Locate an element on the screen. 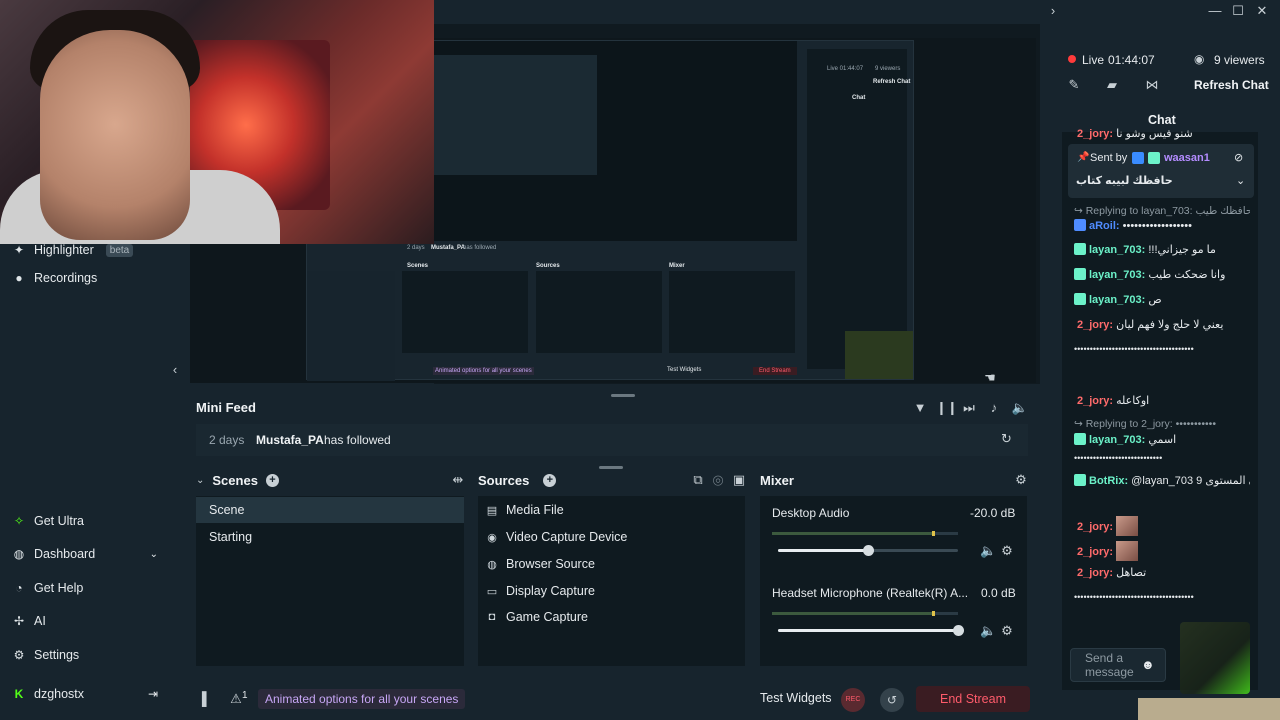 The width and height of the screenshot is (1280, 720). dashboard-icon: ◍ is located at coordinates (19, 554).